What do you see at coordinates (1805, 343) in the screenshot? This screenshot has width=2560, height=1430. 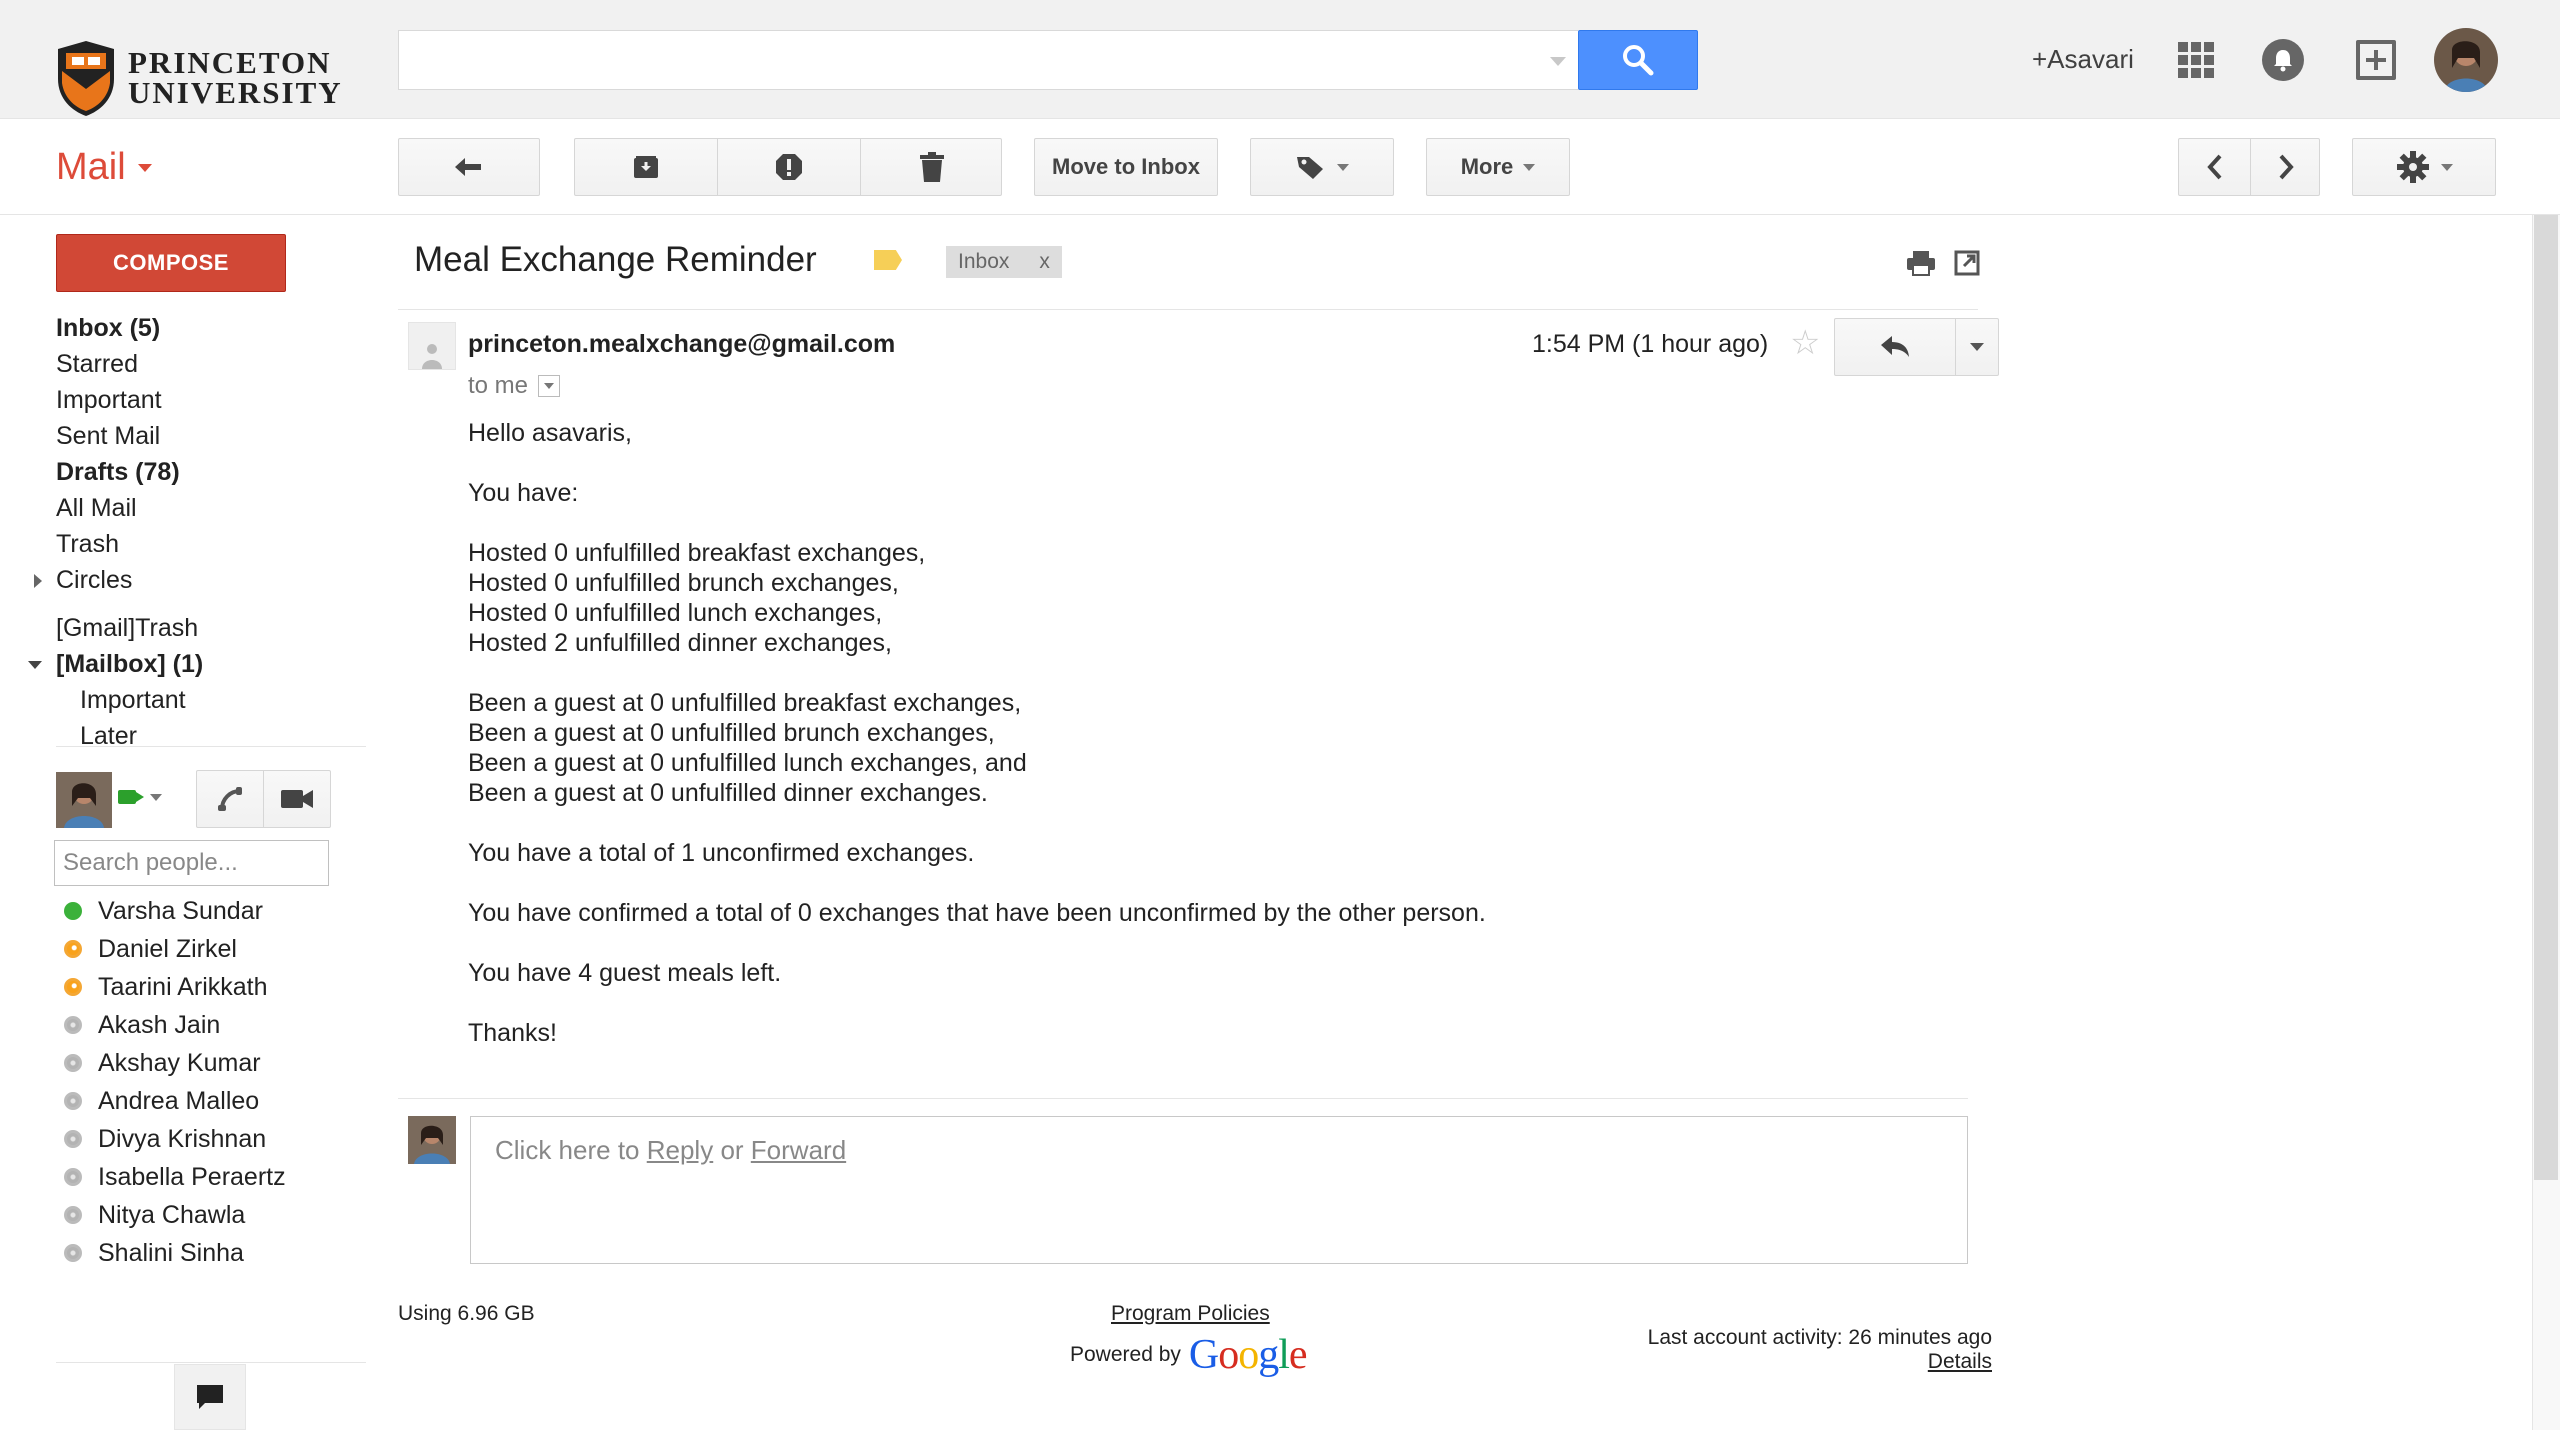 I see `star-icon: ☆` at bounding box center [1805, 343].